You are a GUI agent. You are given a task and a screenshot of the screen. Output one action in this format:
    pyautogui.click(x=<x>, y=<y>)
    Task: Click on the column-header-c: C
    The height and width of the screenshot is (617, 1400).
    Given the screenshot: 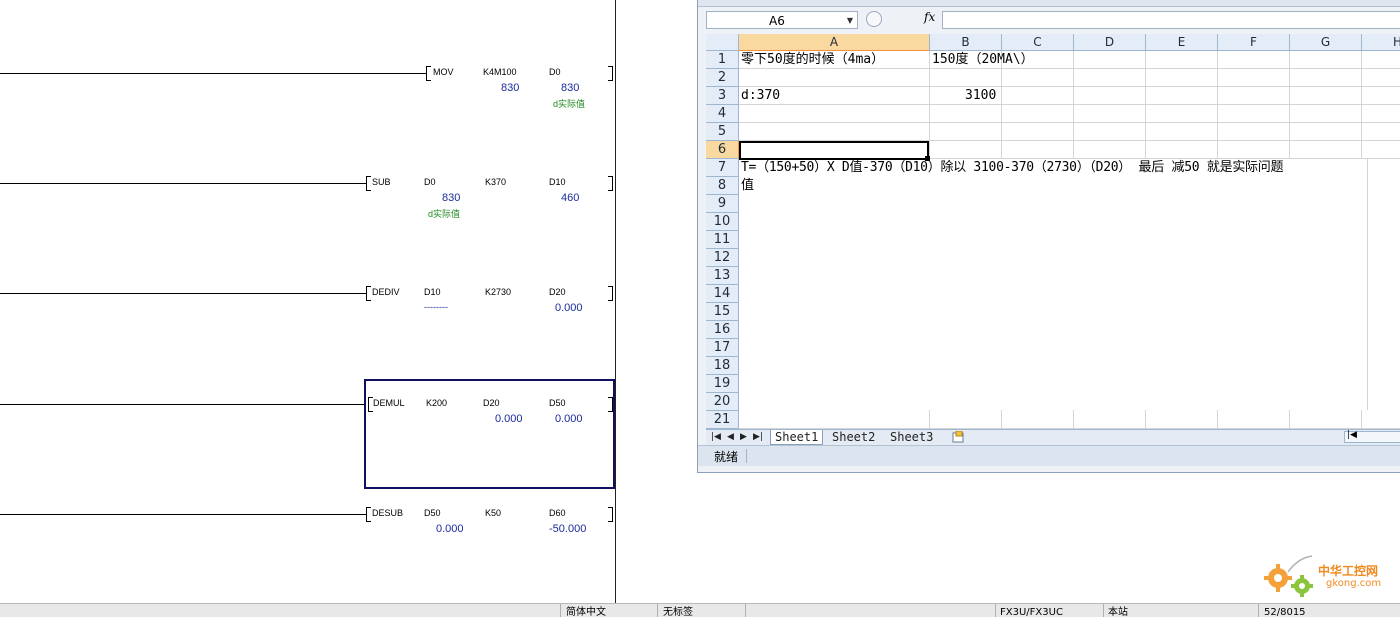 What is the action you would take?
    pyautogui.click(x=1038, y=42)
    